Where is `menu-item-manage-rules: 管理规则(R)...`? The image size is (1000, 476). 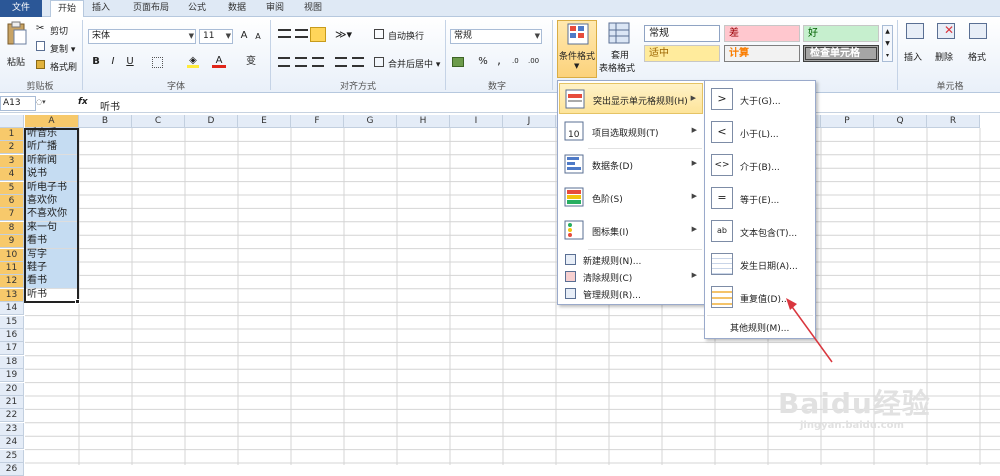
menu-item-manage-rules: 管理规则(R)... is located at coordinates (631, 294).